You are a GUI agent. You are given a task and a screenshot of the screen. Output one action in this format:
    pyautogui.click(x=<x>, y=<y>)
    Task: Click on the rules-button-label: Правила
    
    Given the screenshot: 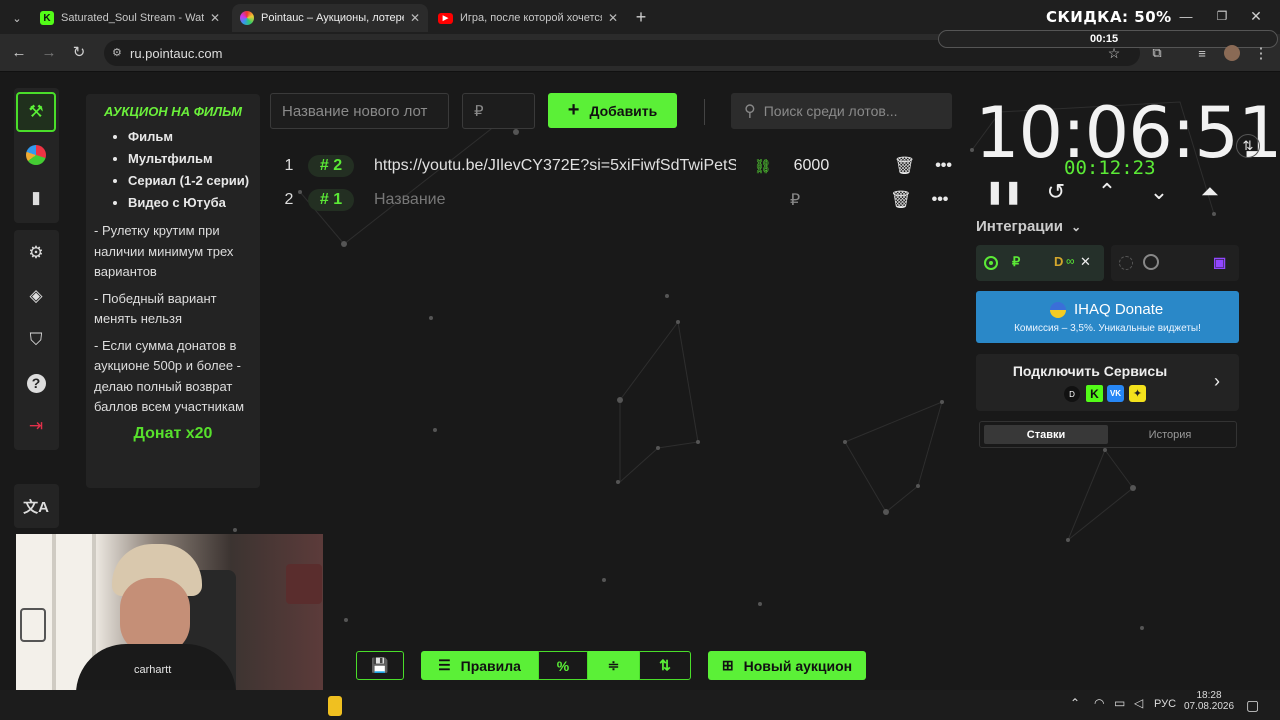 What is the action you would take?
    pyautogui.click(x=490, y=665)
    